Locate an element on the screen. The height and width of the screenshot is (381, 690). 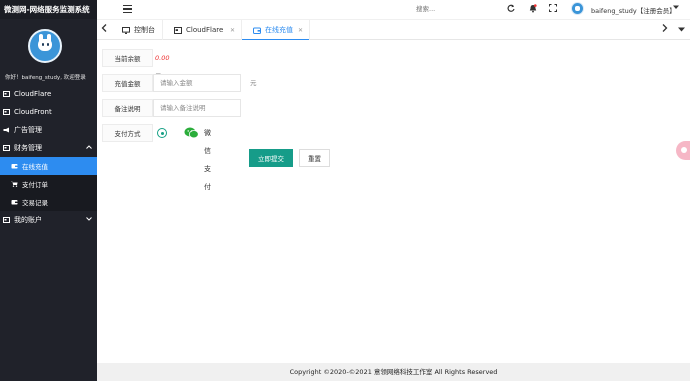
tab-dashboard: 控制台 is located at coordinates (137, 30).